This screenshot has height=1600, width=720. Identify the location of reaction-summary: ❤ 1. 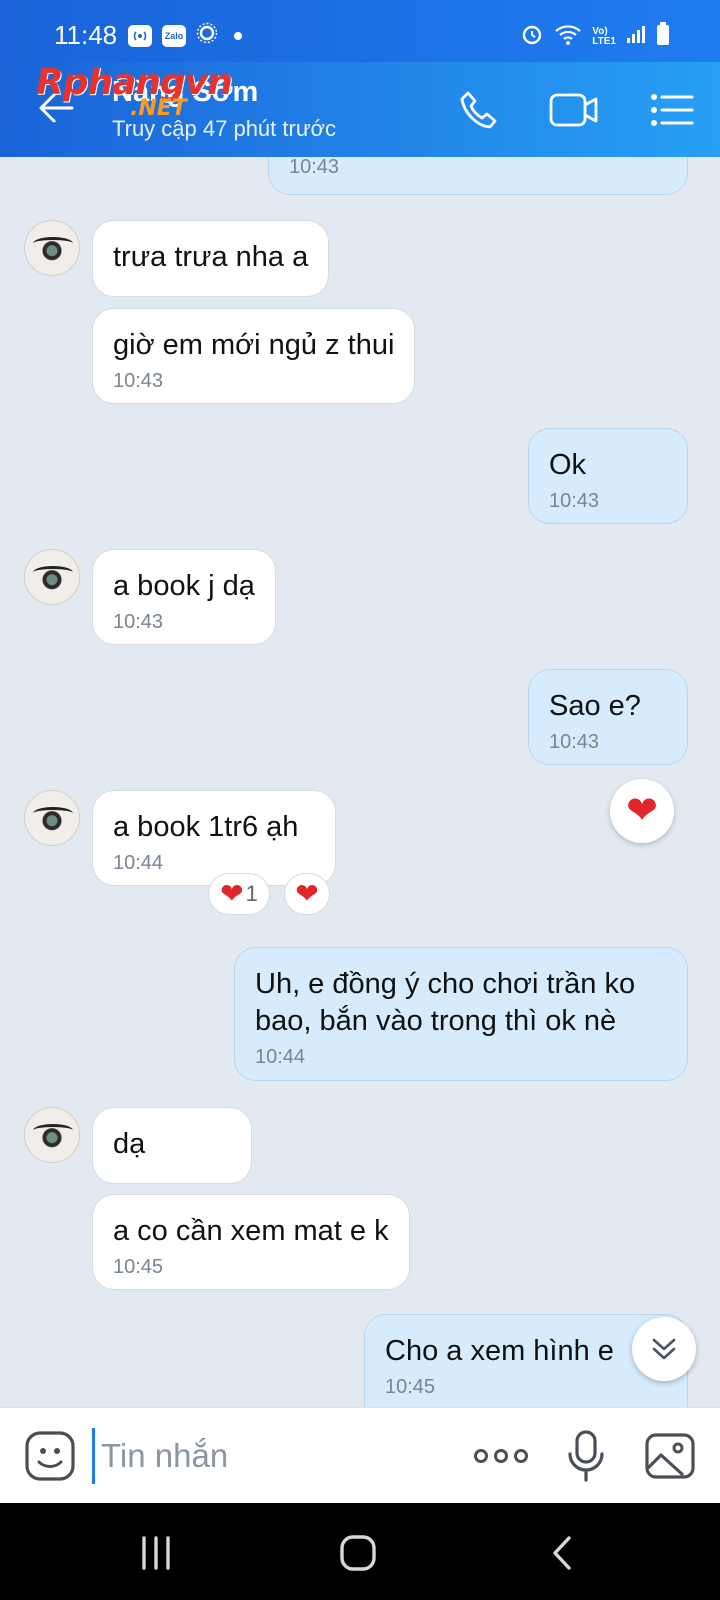
(239, 894).